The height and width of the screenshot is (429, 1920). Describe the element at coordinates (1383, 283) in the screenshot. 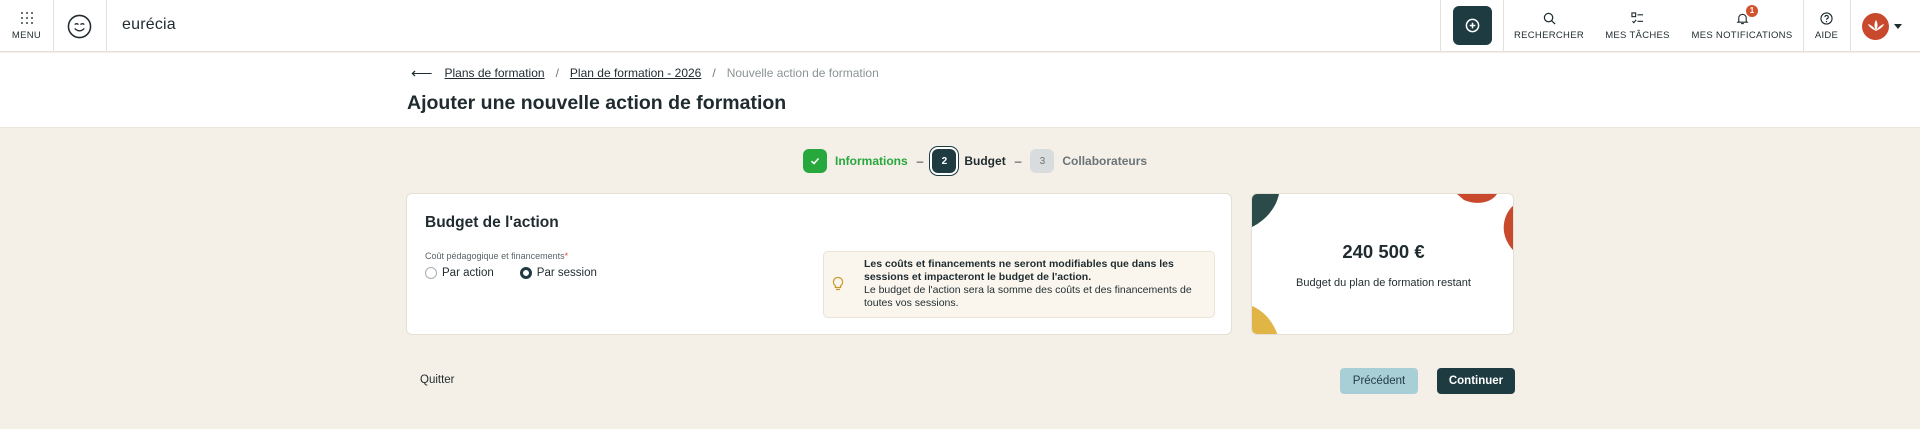

I see `remaining-amount-label: Budget du plan de formation restant` at that location.